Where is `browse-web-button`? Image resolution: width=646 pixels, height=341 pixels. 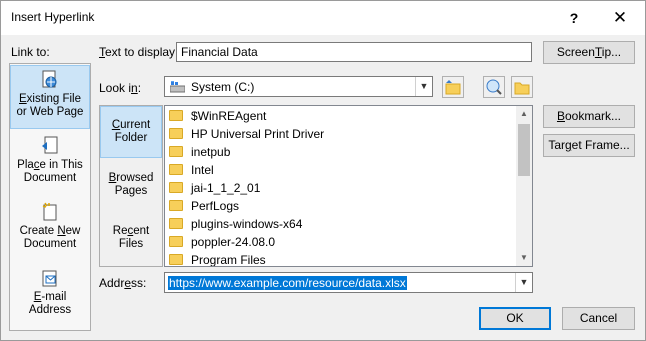 browse-web-button is located at coordinates (494, 87).